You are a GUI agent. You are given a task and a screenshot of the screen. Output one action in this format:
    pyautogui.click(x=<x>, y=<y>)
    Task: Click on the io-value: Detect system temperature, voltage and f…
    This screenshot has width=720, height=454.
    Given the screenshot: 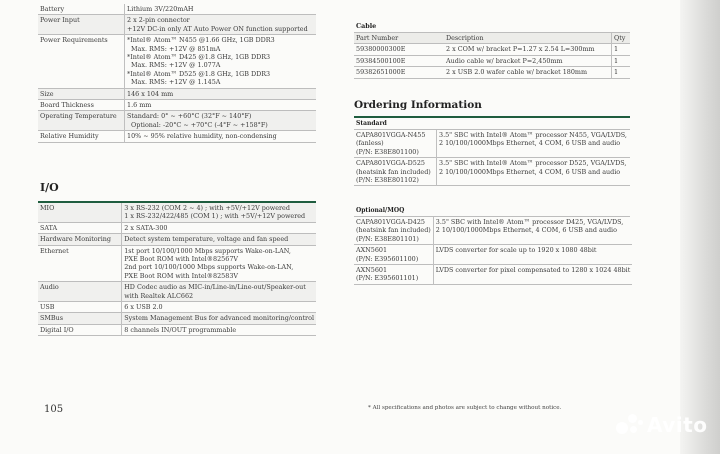 What is the action you would take?
    pyautogui.click(x=218, y=239)
    